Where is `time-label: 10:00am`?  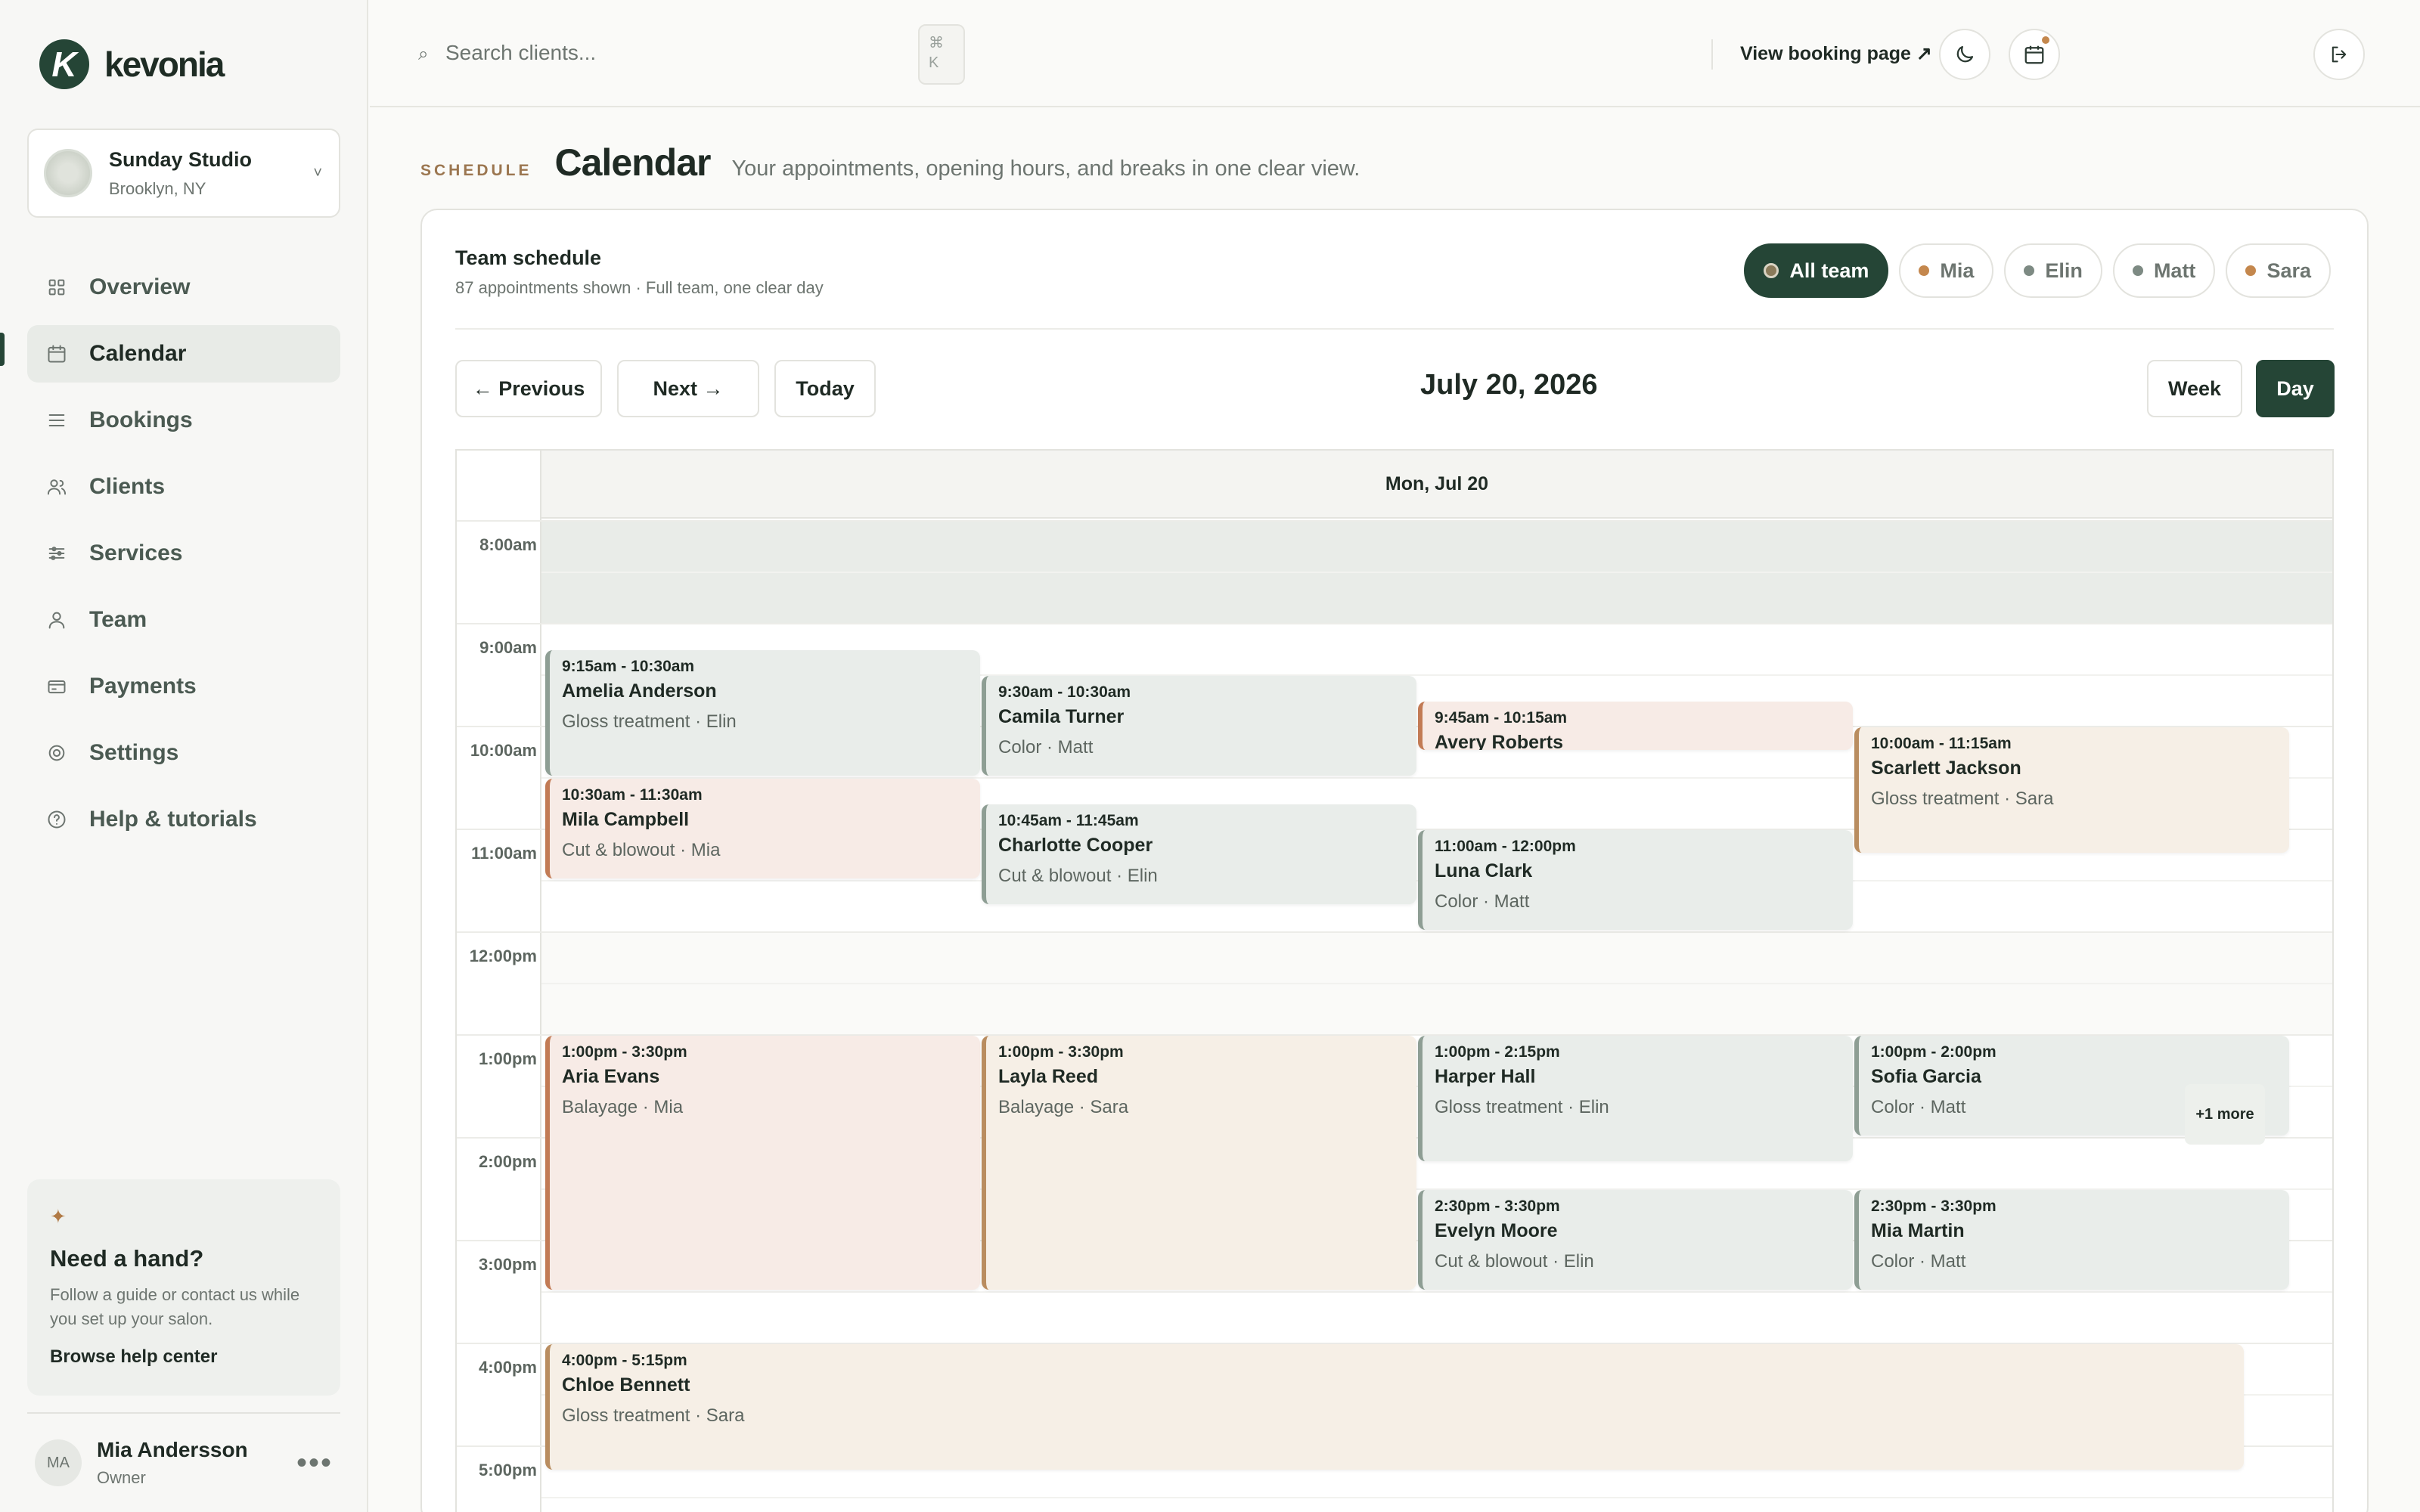 time-label: 10:00am is located at coordinates (503, 750).